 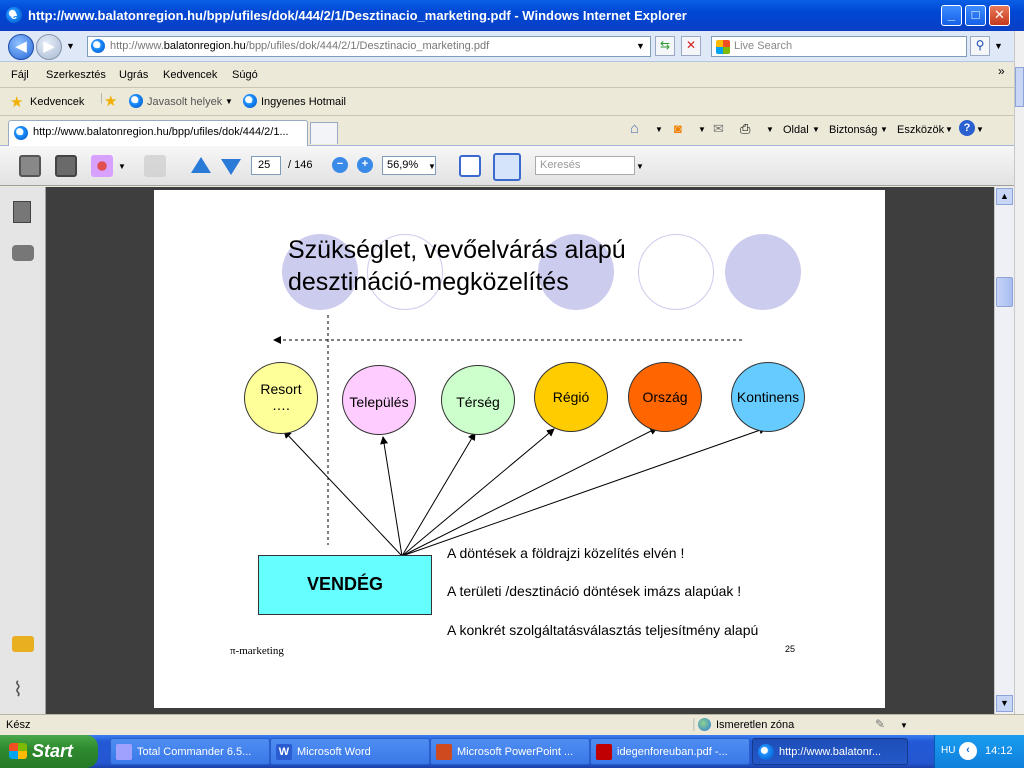 What do you see at coordinates (155, 166) in the screenshot?
I see `pdf-review-icon` at bounding box center [155, 166].